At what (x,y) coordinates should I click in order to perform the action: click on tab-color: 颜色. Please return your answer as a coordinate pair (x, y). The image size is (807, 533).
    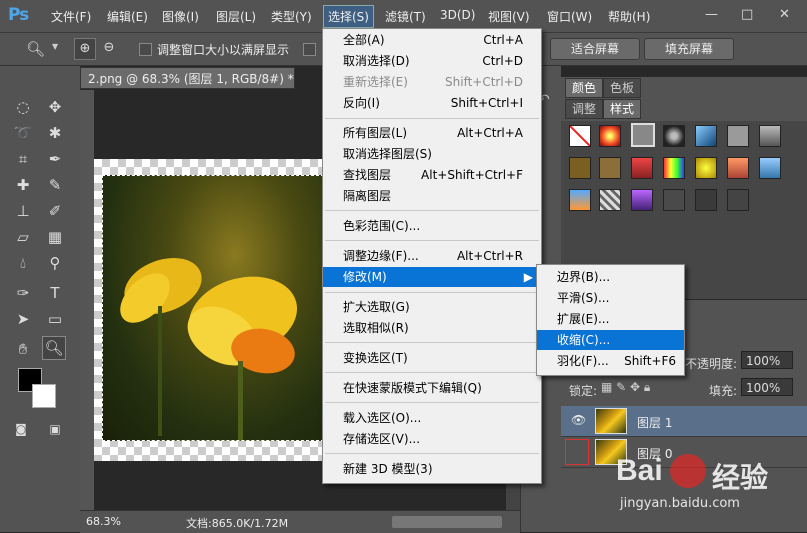
    Looking at the image, I should click on (584, 88).